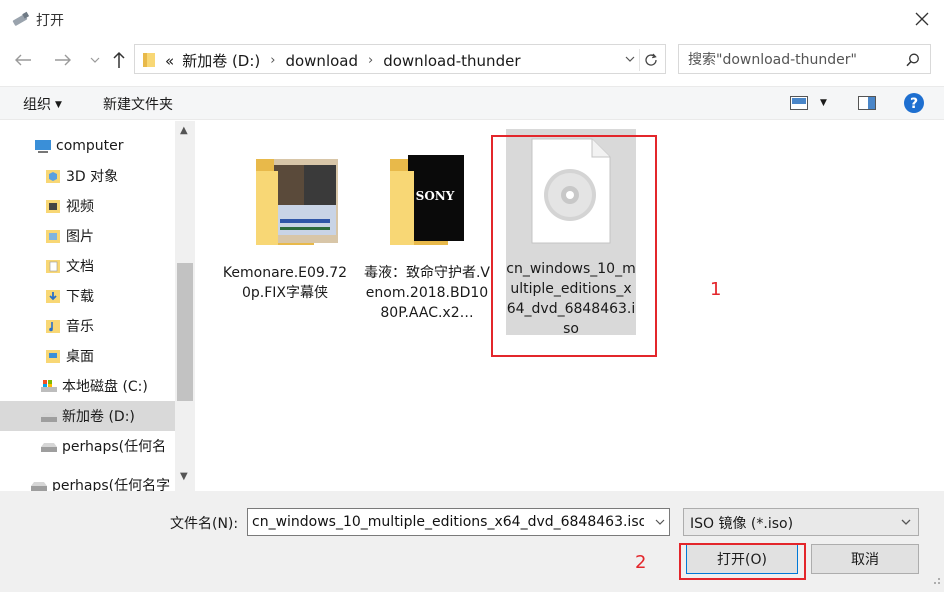  I want to click on preview-pane-icon, so click(867, 103).